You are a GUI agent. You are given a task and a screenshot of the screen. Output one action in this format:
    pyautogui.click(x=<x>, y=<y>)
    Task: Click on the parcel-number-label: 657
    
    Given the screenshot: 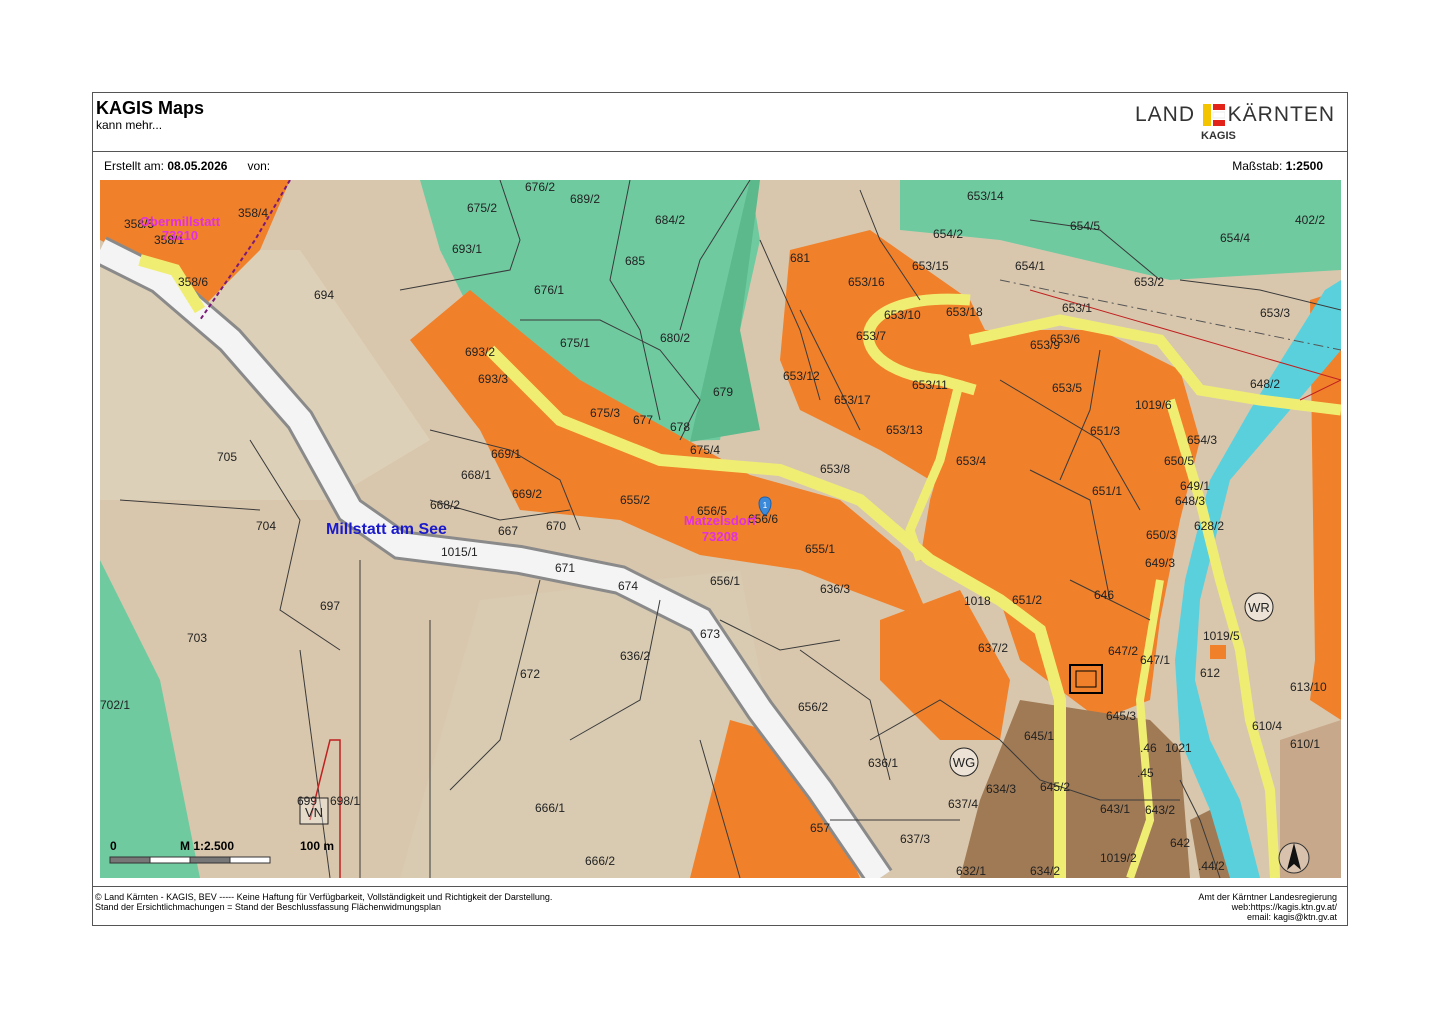 What is the action you would take?
    pyautogui.click(x=820, y=828)
    